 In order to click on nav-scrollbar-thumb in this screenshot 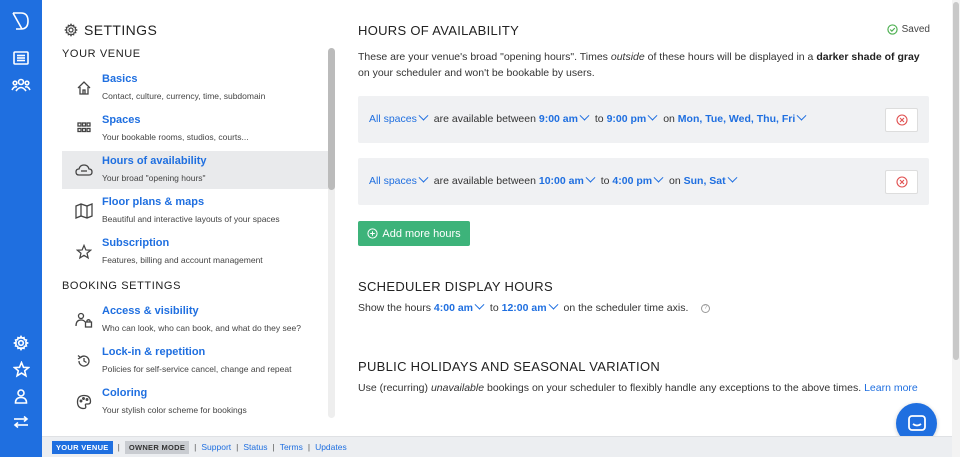, I will do `click(331, 119)`.